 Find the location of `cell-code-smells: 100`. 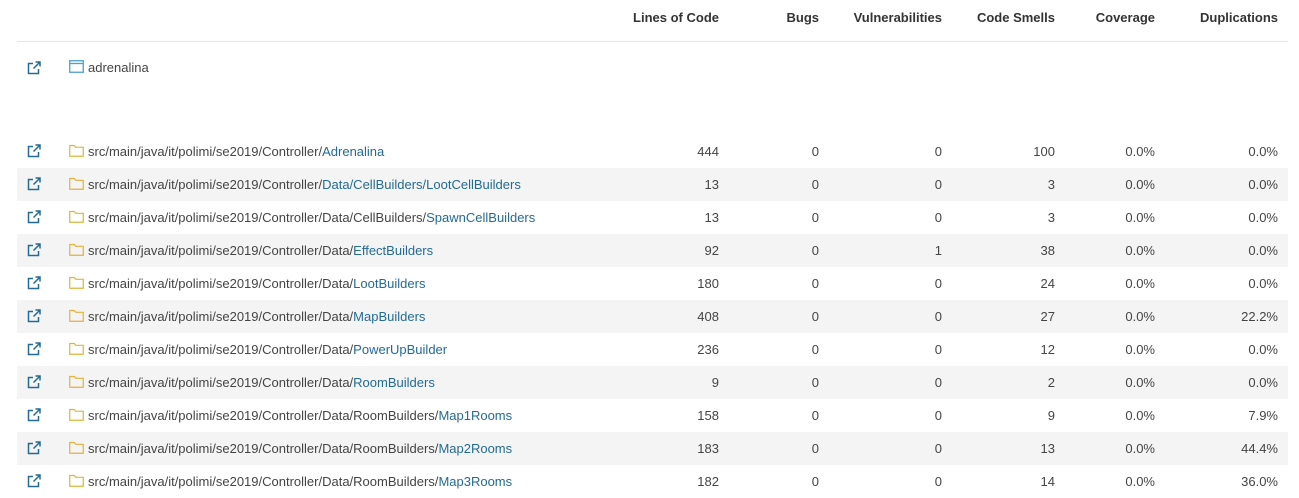

cell-code-smells: 100 is located at coordinates (1008, 151).